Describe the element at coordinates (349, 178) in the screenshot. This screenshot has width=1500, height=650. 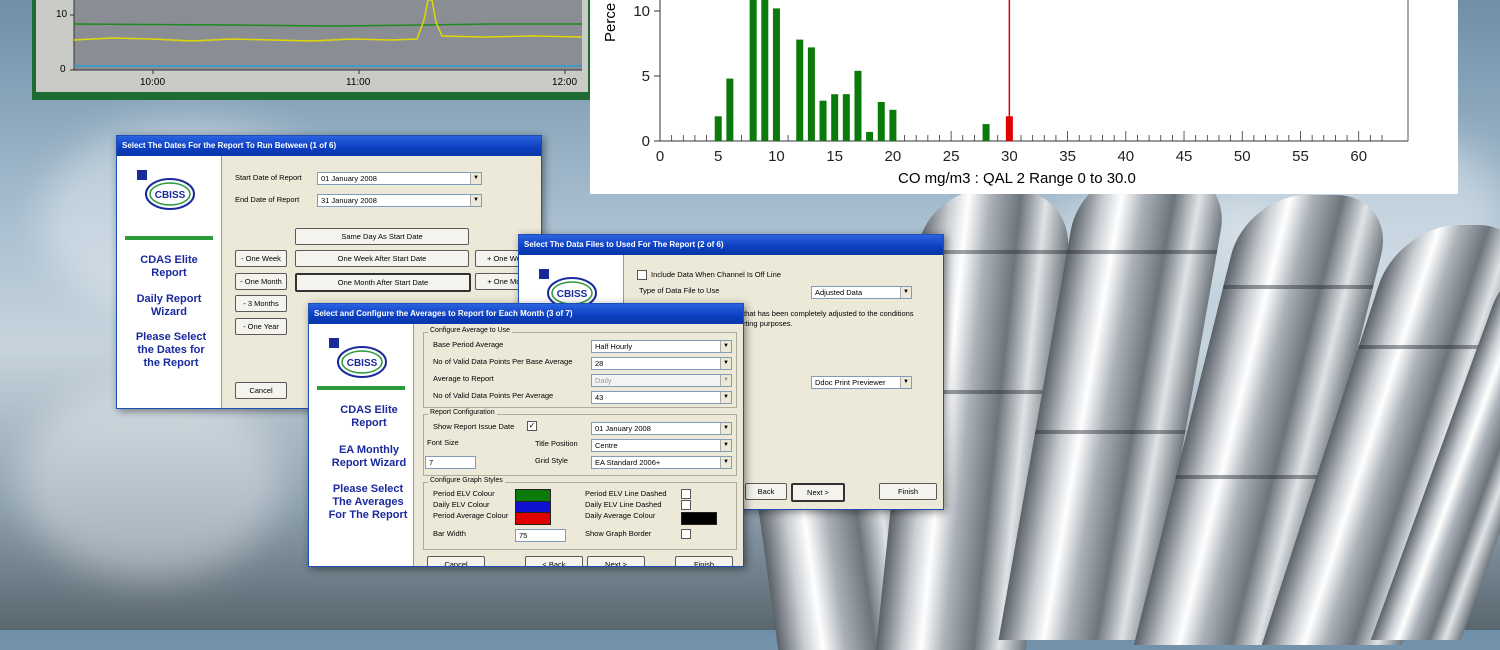
I see `start-date-value: 01 January 2008` at that location.